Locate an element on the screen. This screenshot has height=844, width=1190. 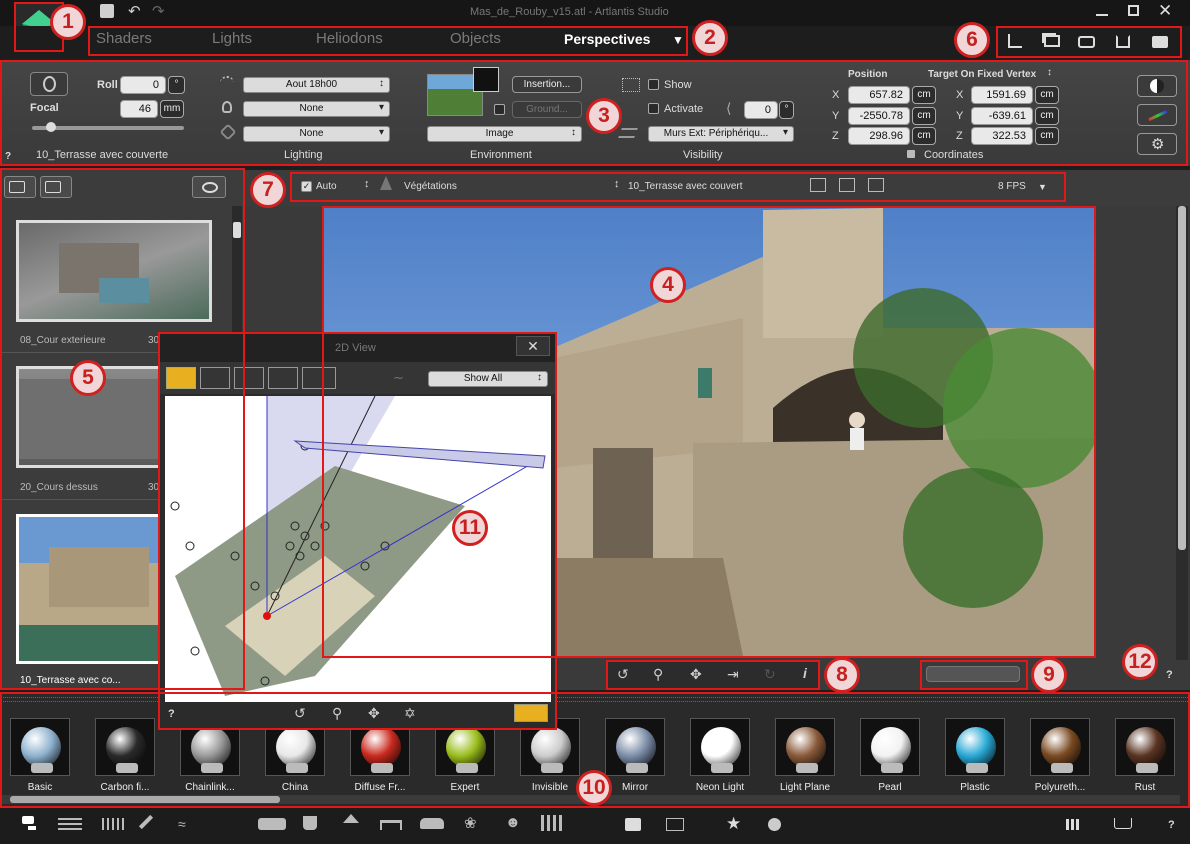
view-2d-zoom-icon: ⚲ is located at coordinates (337, 713).